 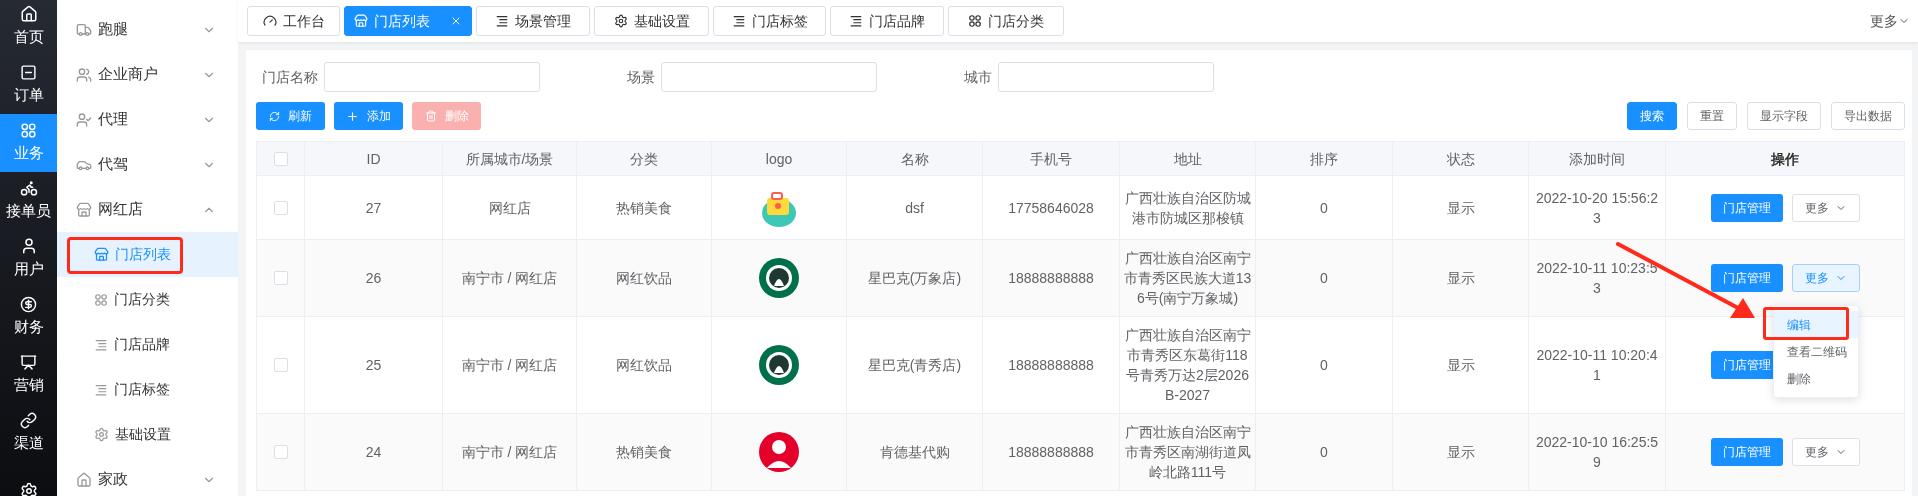 I want to click on gauge-icon, so click(x=269, y=21).